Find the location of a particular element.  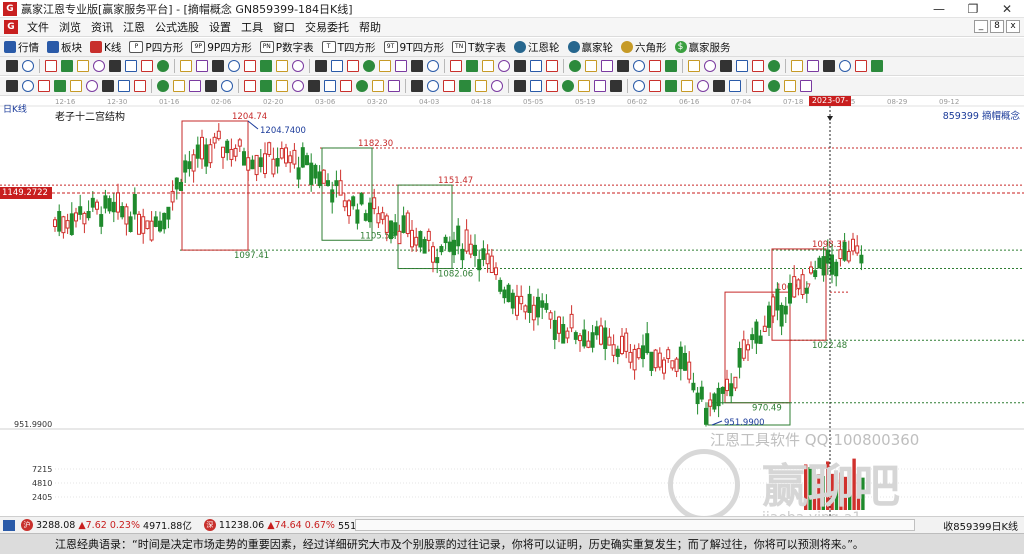

drawing-tool-48-icon is located at coordinates (813, 66).